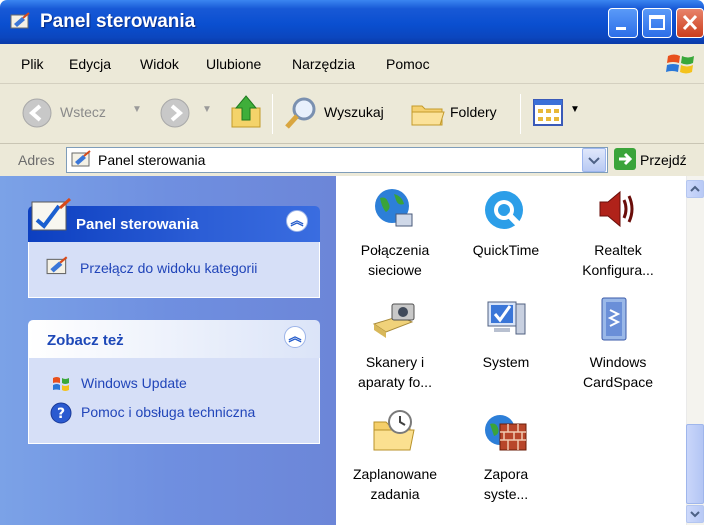 This screenshot has height=525, width=704. What do you see at coordinates (301, 113) in the screenshot?
I see `search-icon` at bounding box center [301, 113].